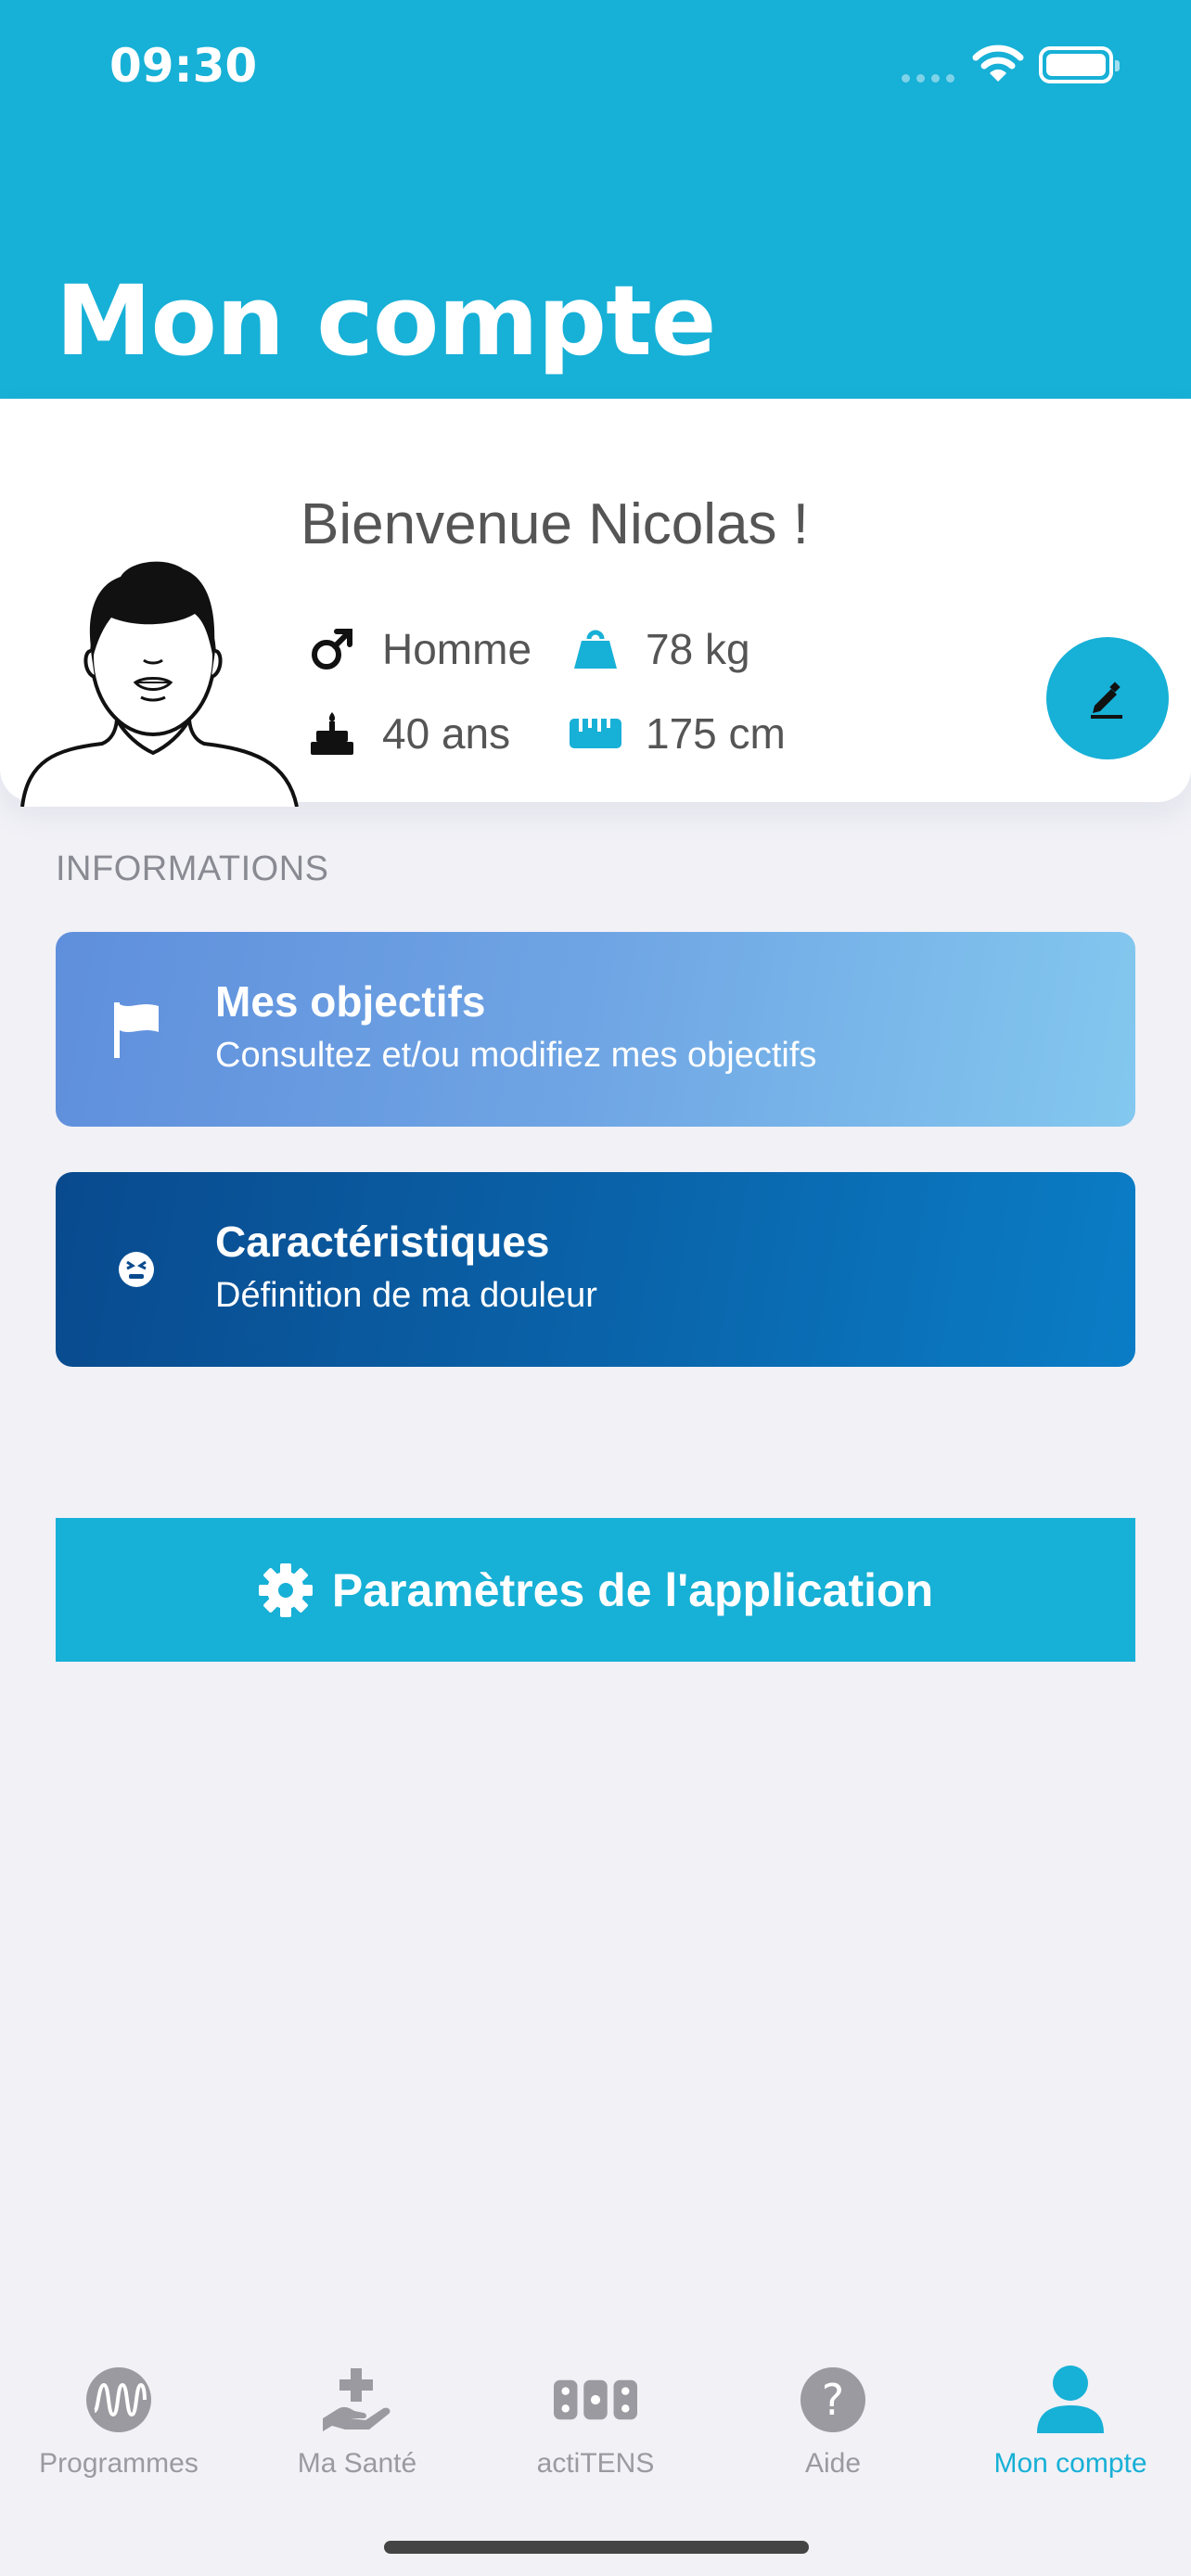 The width and height of the screenshot is (1191, 2576). What do you see at coordinates (457, 649) in the screenshot?
I see `gender-value: Homme` at bounding box center [457, 649].